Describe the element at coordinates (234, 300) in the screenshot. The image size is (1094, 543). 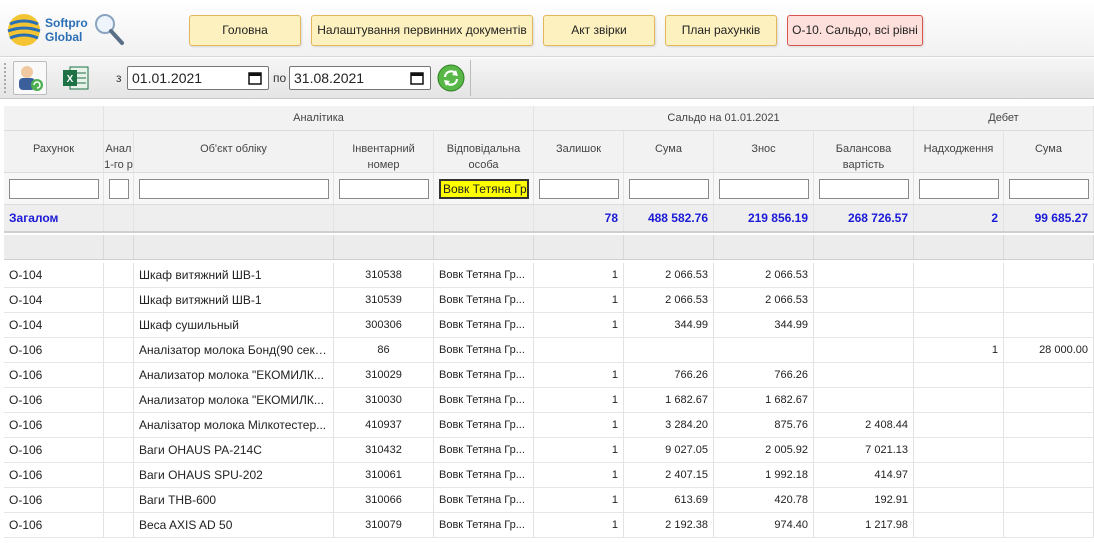
I see `cell-object: Шкаф витяжний ШВ-1` at that location.